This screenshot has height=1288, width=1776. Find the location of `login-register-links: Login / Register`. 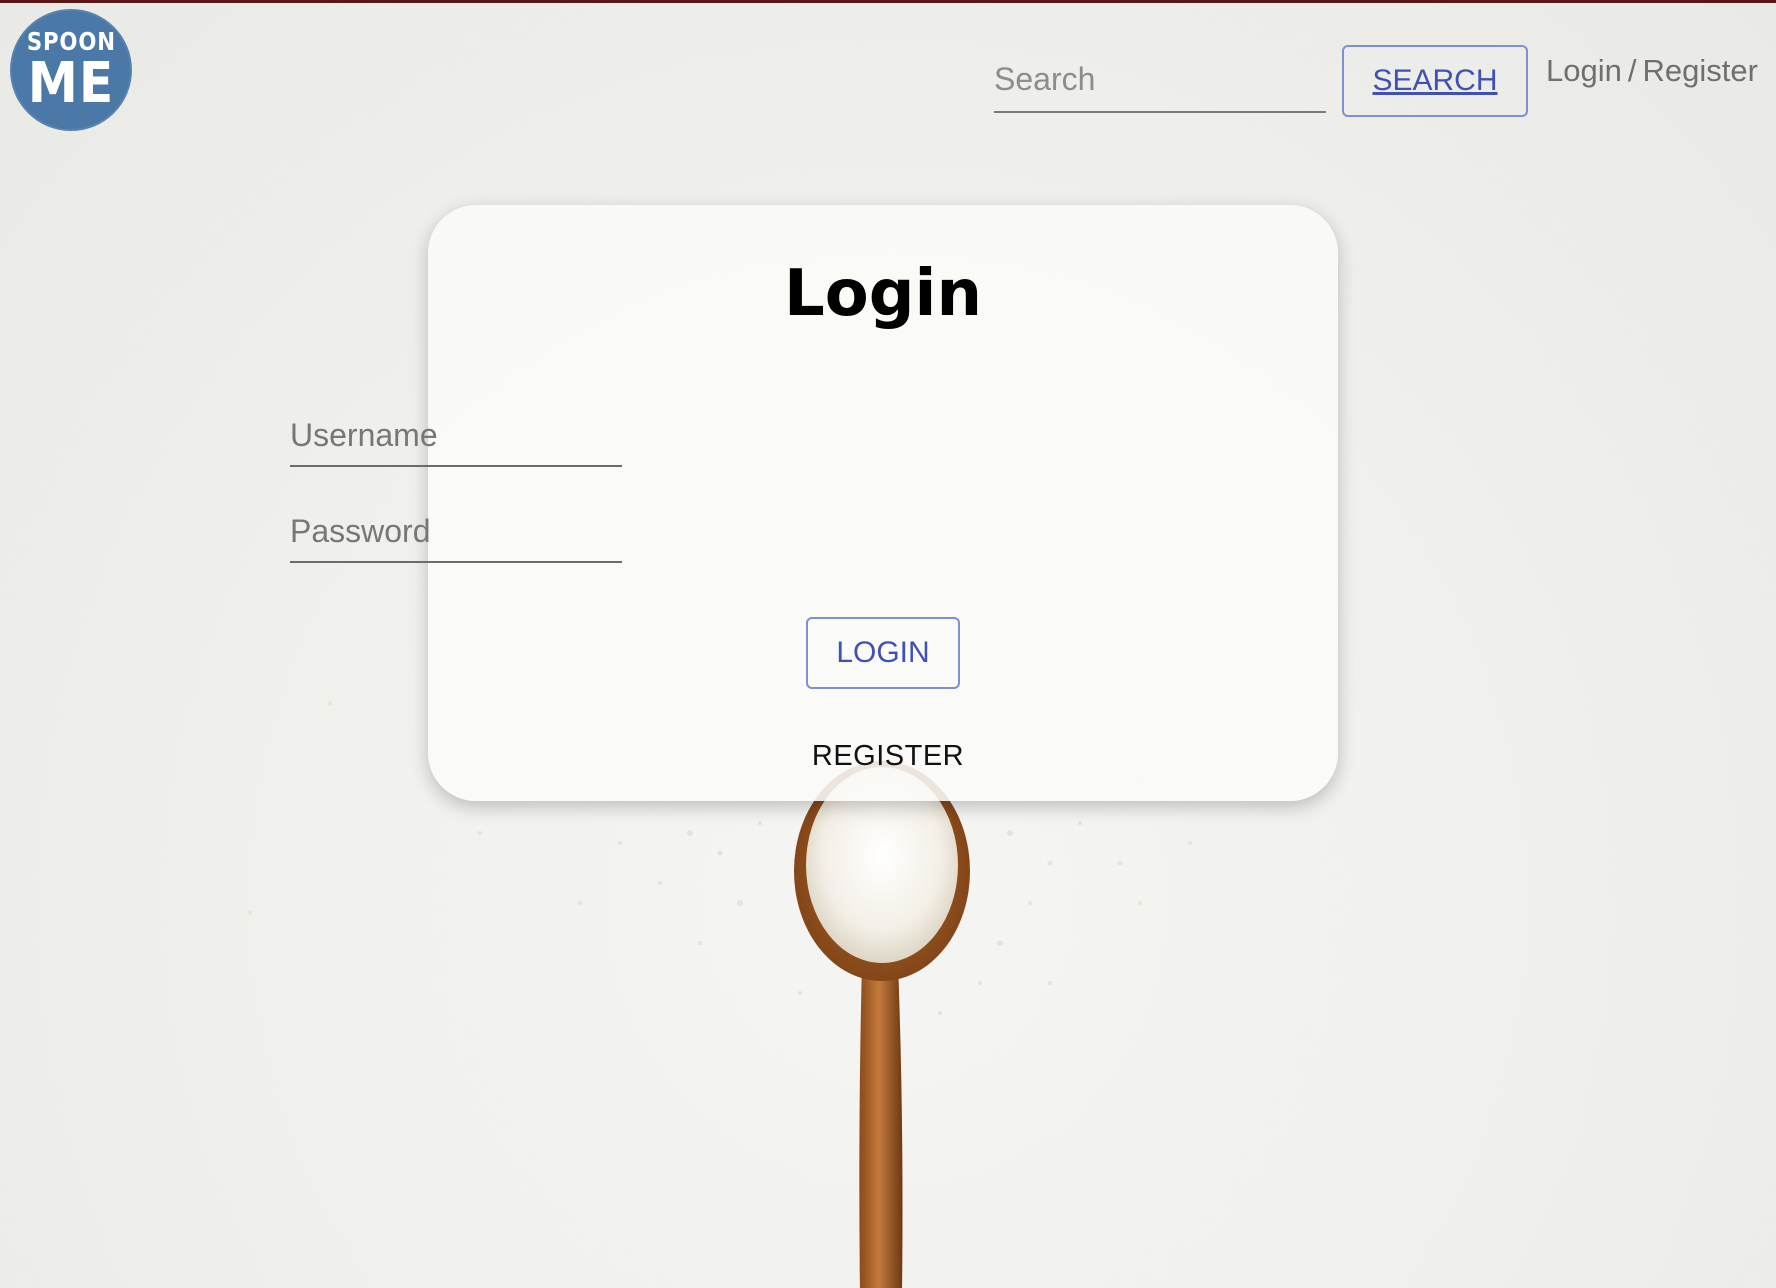

login-register-links: Login / Register is located at coordinates (1652, 71).